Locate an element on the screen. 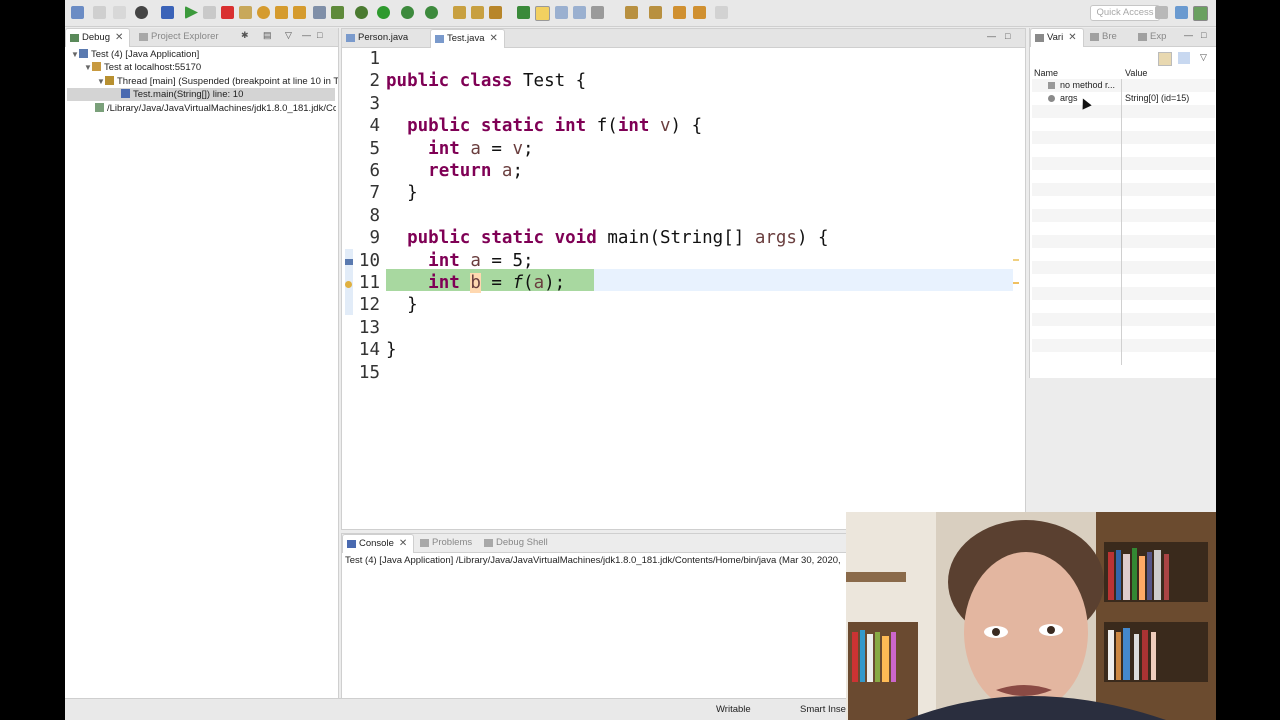  previous-annotation-icon is located at coordinates (655, 12).